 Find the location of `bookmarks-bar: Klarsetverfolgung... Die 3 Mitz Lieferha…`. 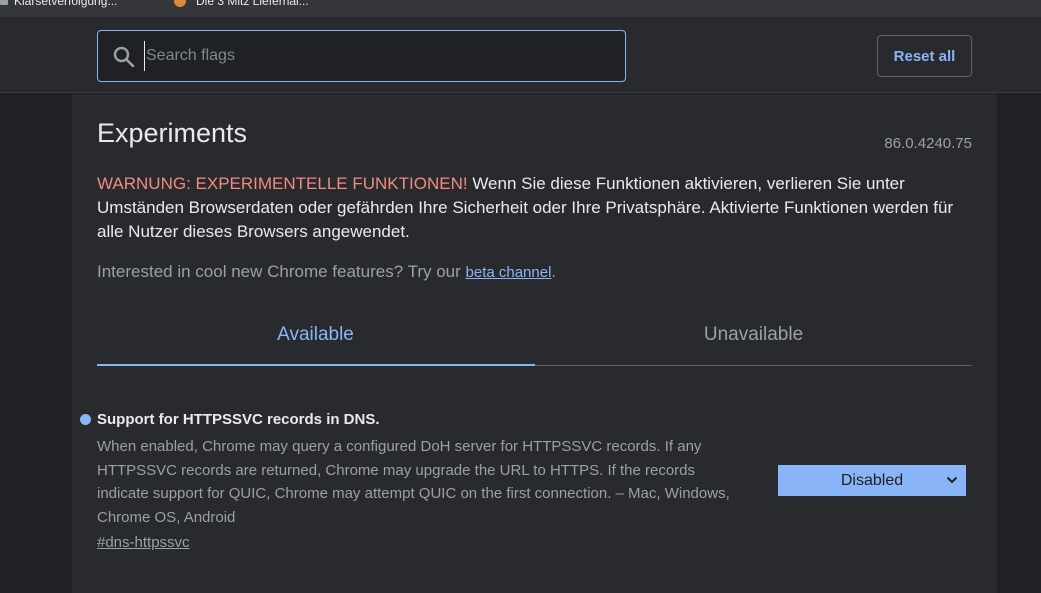

bookmarks-bar: Klarsetverfolgung... Die 3 Mitz Lieferha… is located at coordinates (520, 8).